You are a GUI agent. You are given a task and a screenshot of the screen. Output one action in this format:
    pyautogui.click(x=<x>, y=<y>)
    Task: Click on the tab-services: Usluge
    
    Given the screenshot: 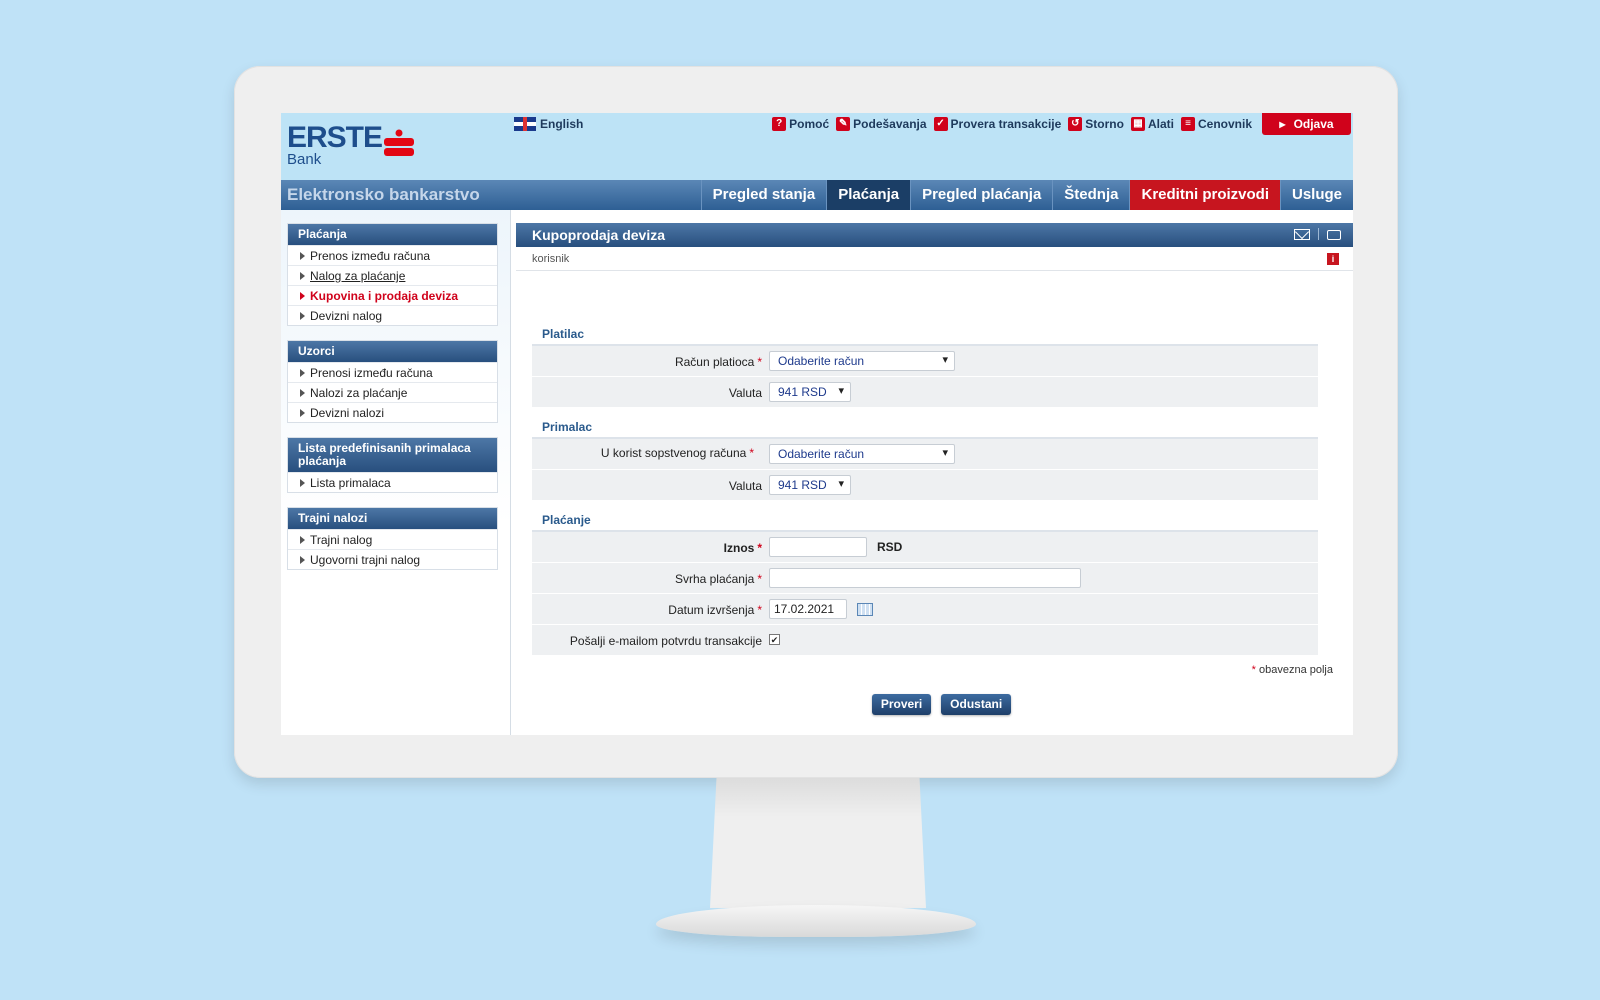 What is the action you would take?
    pyautogui.click(x=1316, y=195)
    